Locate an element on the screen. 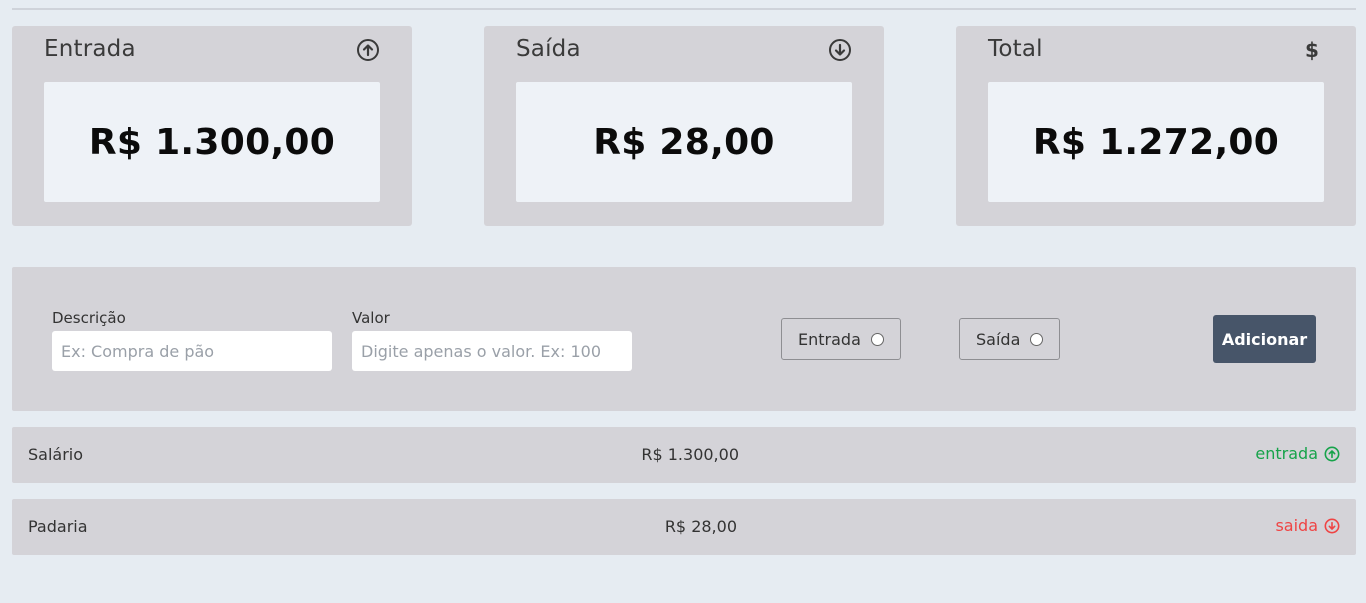 The width and height of the screenshot is (1366, 603). transaction-row: Salário R$ 1.300,00 entrada is located at coordinates (684, 455).